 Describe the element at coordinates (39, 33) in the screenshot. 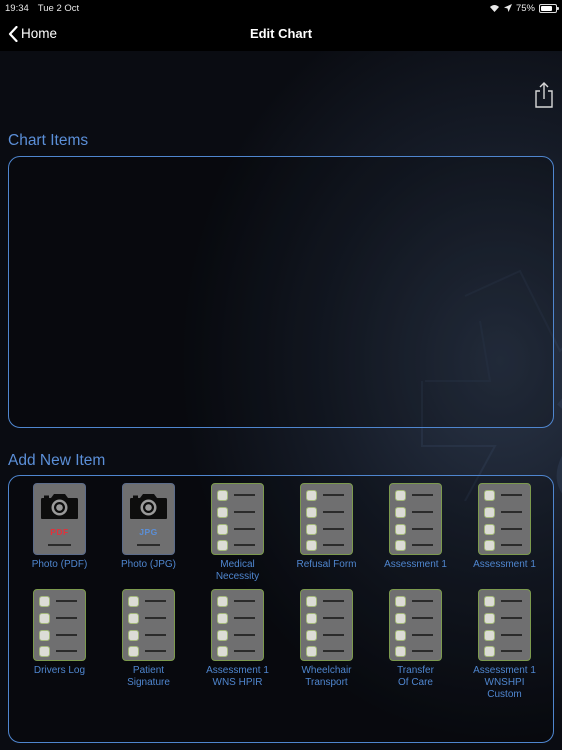

I see `back-label: Home` at that location.